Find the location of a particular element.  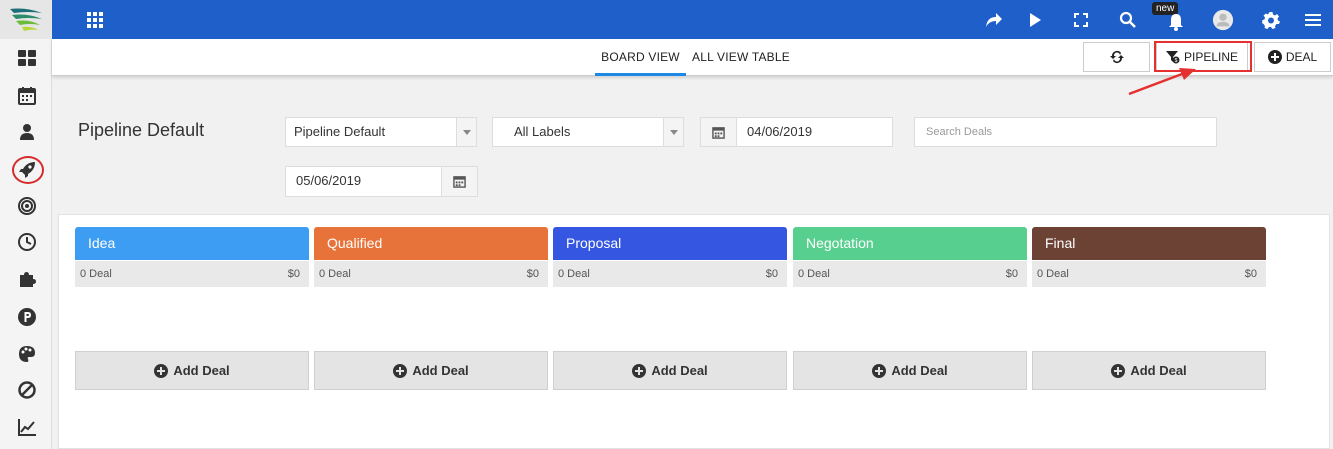

add-deal-button-negotation: Add Deal is located at coordinates (910, 370).